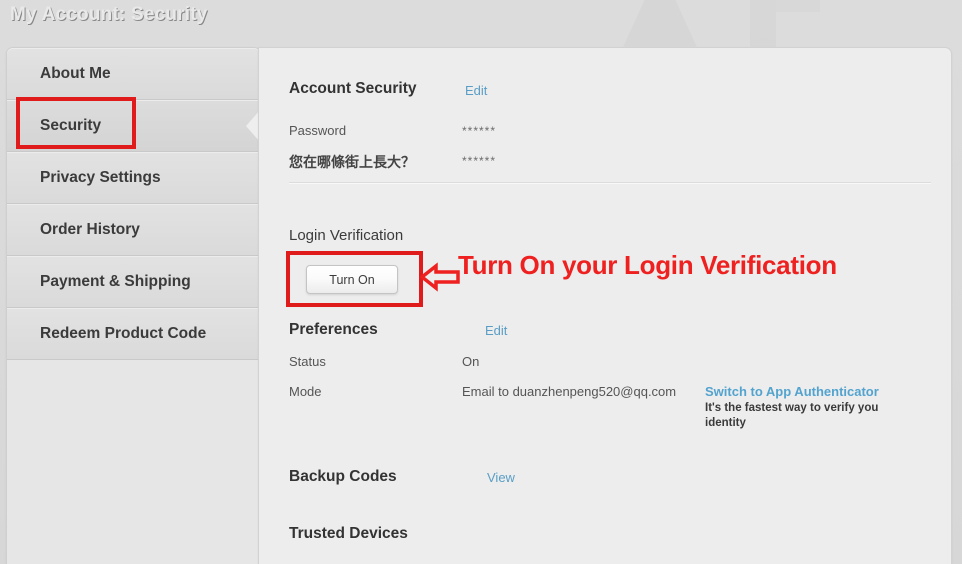 Image resolution: width=962 pixels, height=564 pixels. Describe the element at coordinates (100, 177) in the screenshot. I see `sidebar-item-label: Privacy Settings` at that location.